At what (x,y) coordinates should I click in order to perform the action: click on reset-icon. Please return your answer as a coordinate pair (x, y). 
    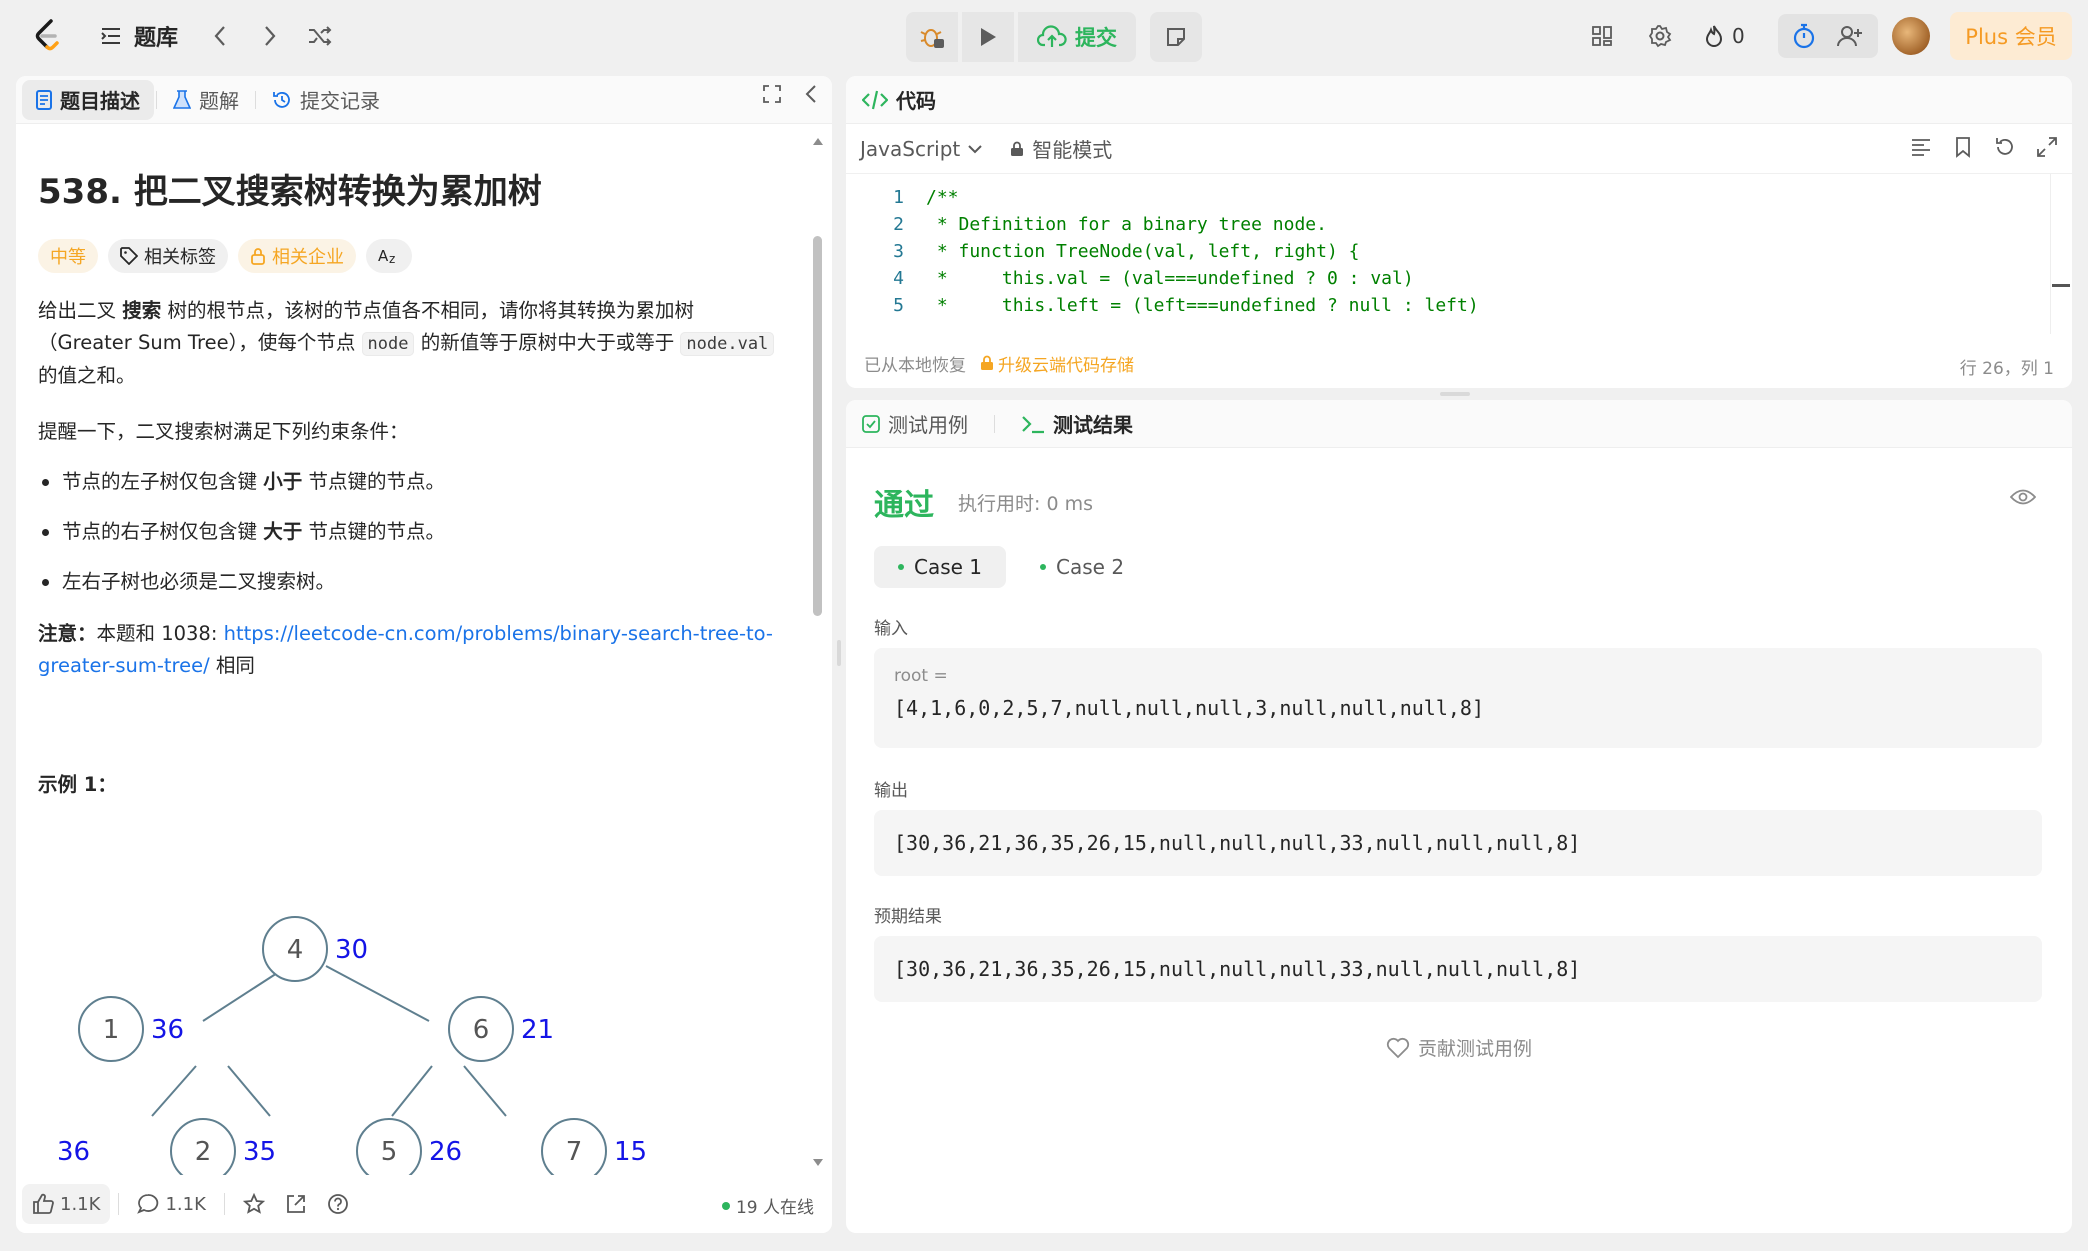
    Looking at the image, I should click on (2005, 147).